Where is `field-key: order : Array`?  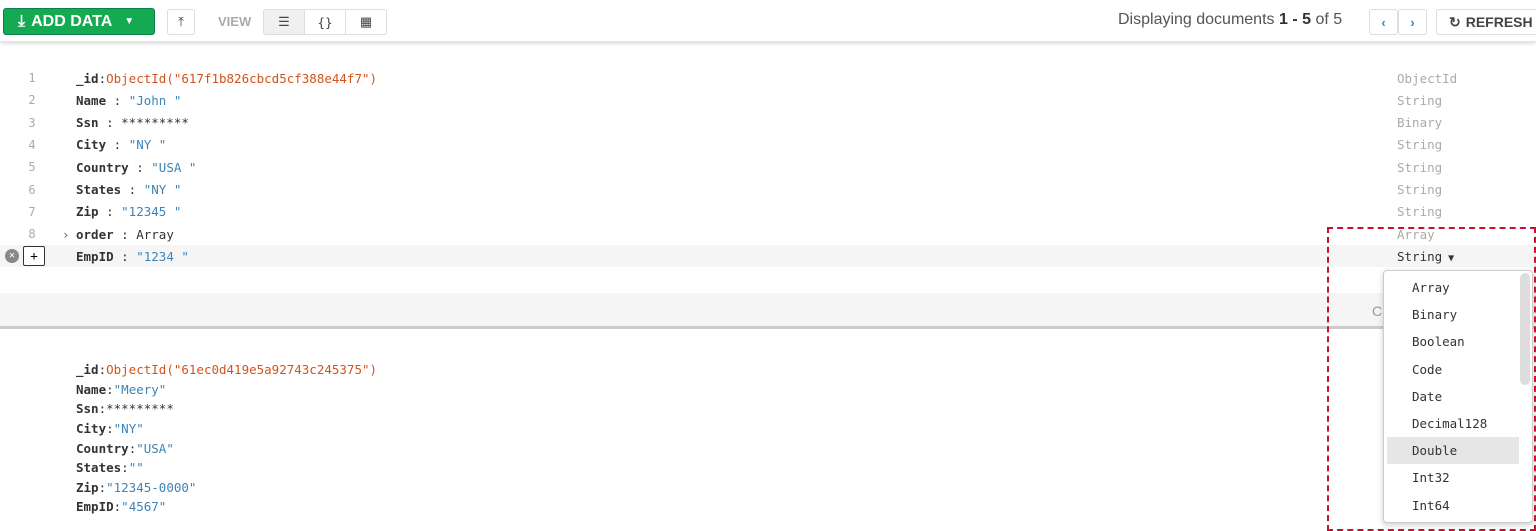
field-key: order : Array is located at coordinates (125, 234).